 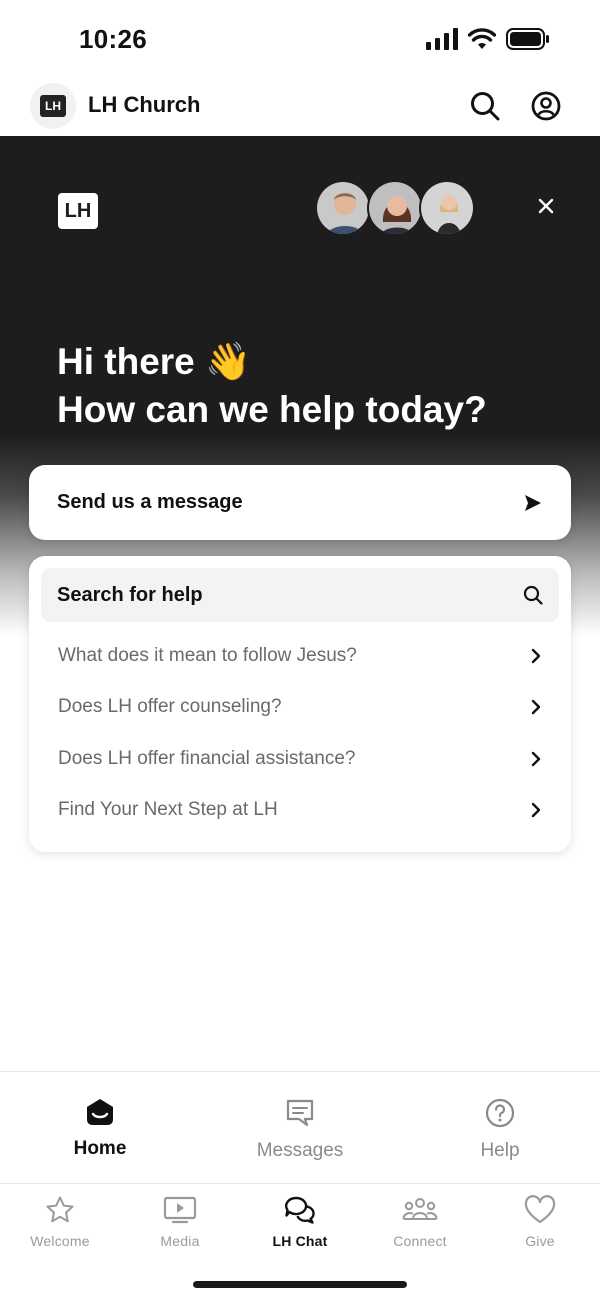 What do you see at coordinates (144, 104) in the screenshot?
I see `app-title: LH Church` at bounding box center [144, 104].